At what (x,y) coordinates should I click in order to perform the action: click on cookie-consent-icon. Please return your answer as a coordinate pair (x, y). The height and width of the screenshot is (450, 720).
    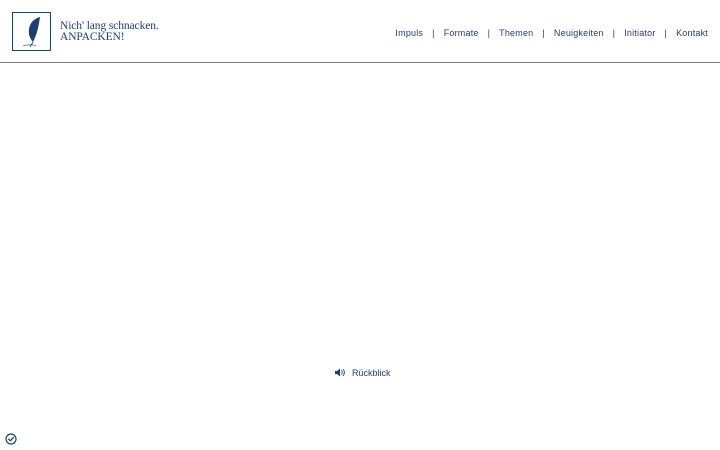
    Looking at the image, I should click on (11, 439).